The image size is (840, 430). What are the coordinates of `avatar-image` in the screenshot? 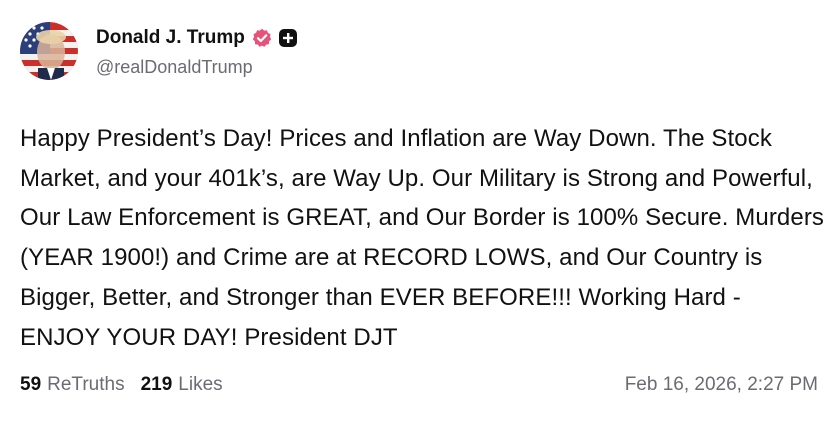 It's located at (49, 51).